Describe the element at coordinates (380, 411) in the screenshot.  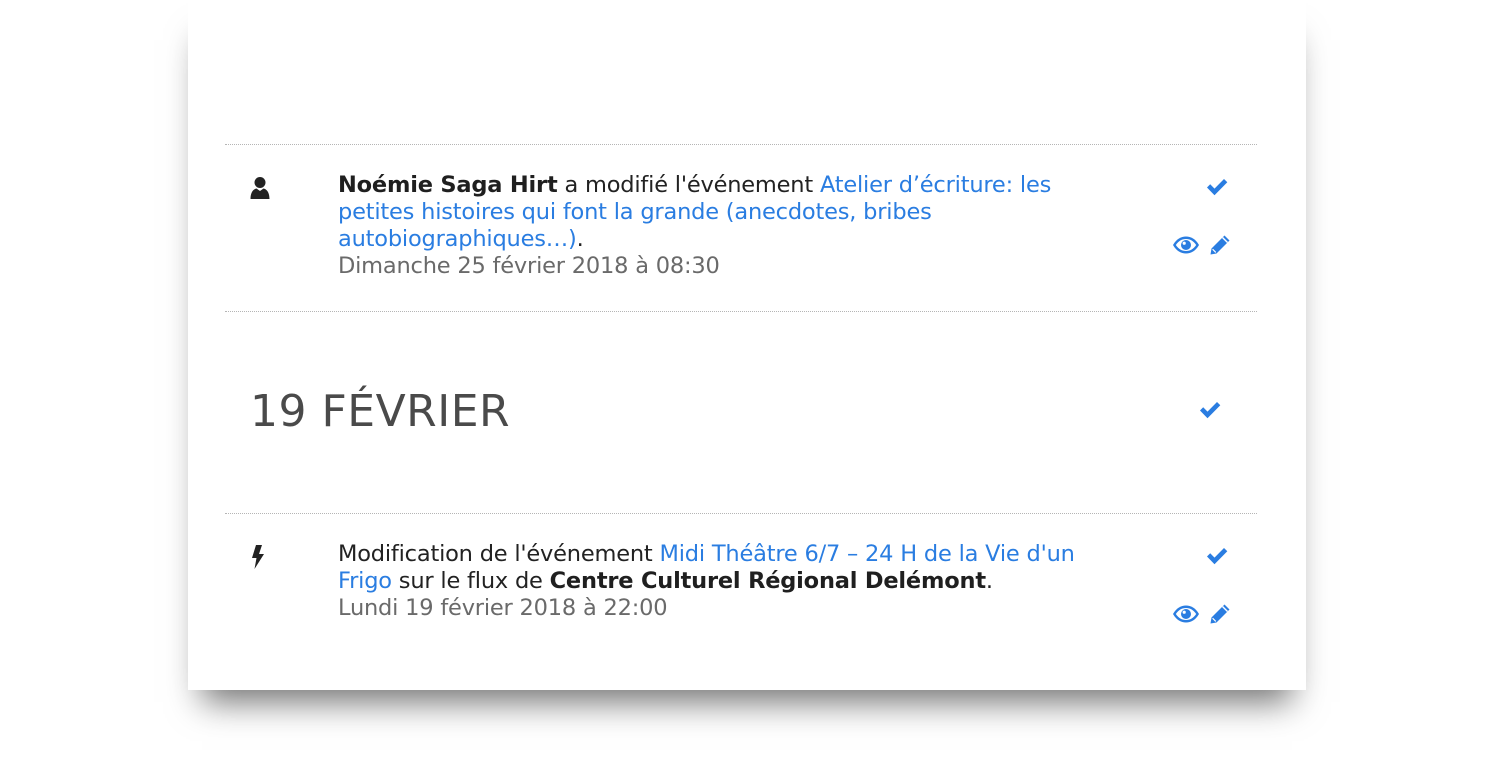
I see `day-heading: 19 FÉVRIER` at that location.